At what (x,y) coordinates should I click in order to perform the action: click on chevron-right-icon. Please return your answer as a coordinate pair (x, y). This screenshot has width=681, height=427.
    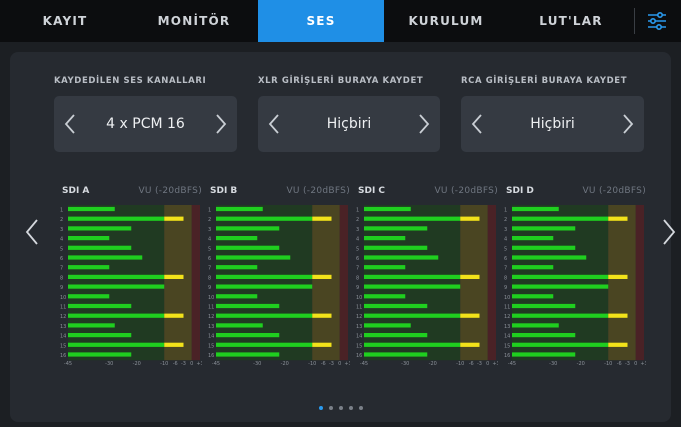
    Looking at the image, I should click on (669, 232).